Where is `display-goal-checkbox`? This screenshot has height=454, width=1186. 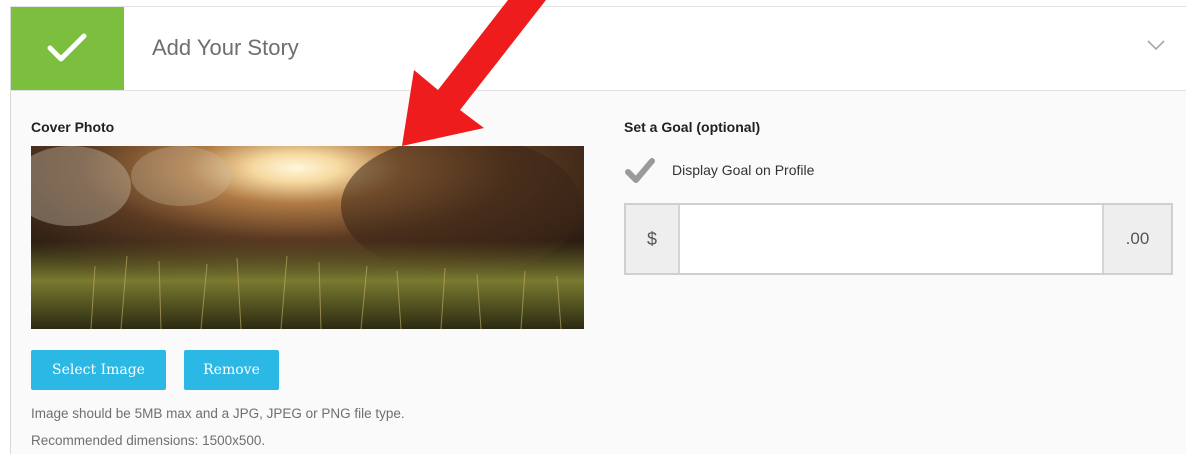
display-goal-checkbox is located at coordinates (640, 171).